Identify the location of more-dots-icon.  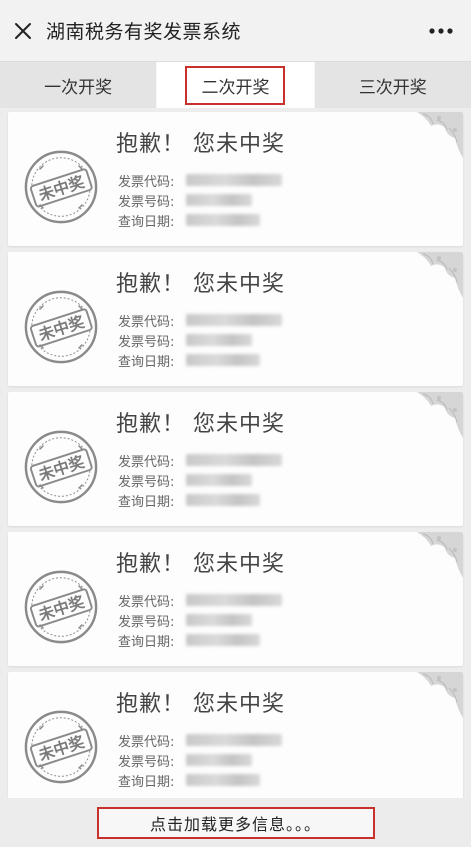
(441, 31).